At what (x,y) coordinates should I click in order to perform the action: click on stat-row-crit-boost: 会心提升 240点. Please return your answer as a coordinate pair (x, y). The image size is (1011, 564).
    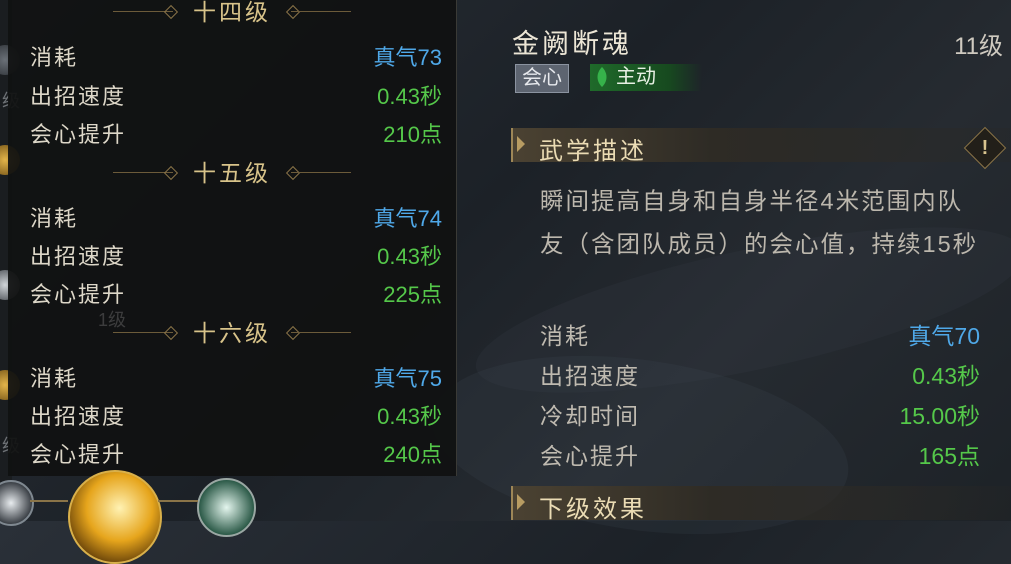
    Looking at the image, I should click on (236, 451).